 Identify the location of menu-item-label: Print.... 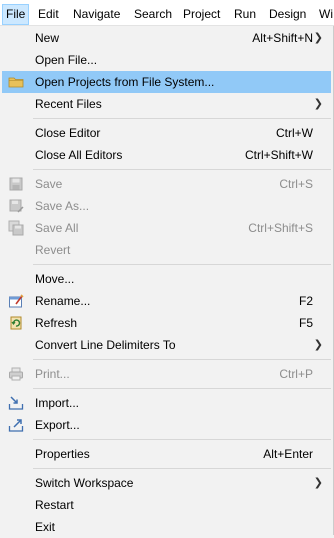
(52, 374).